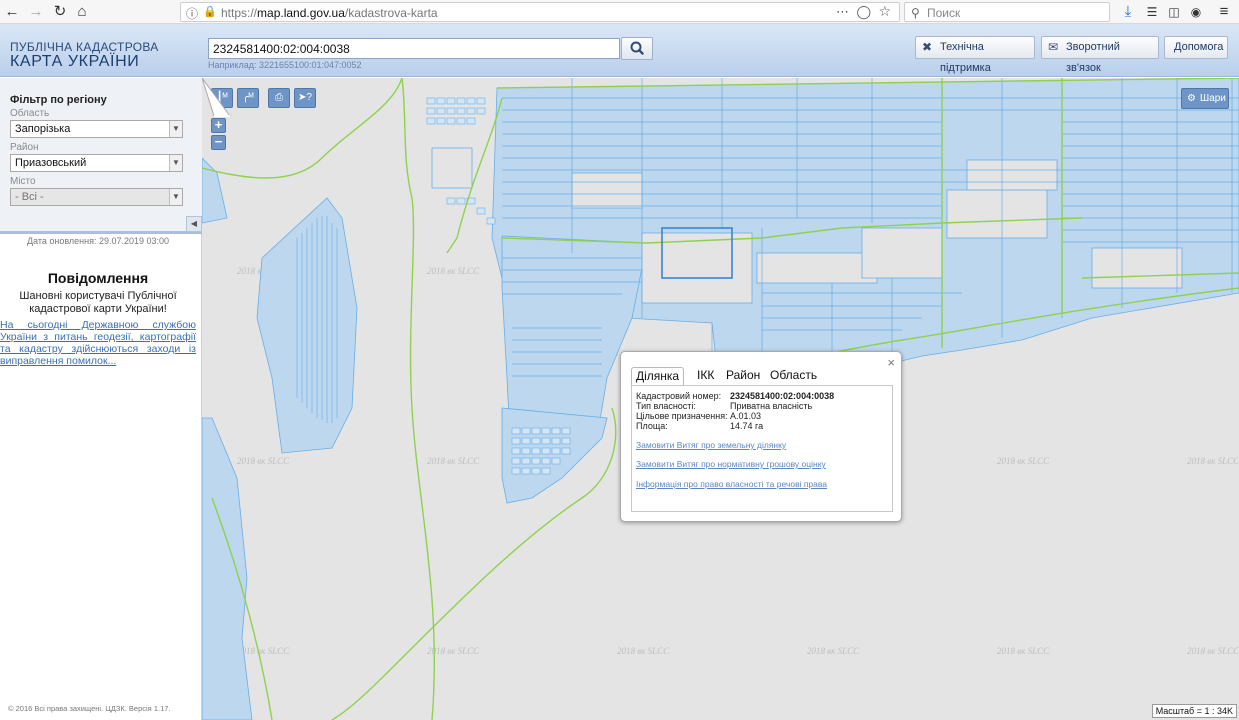 This screenshot has height=720, width=1239. I want to click on cadastral-search-button, so click(637, 48).